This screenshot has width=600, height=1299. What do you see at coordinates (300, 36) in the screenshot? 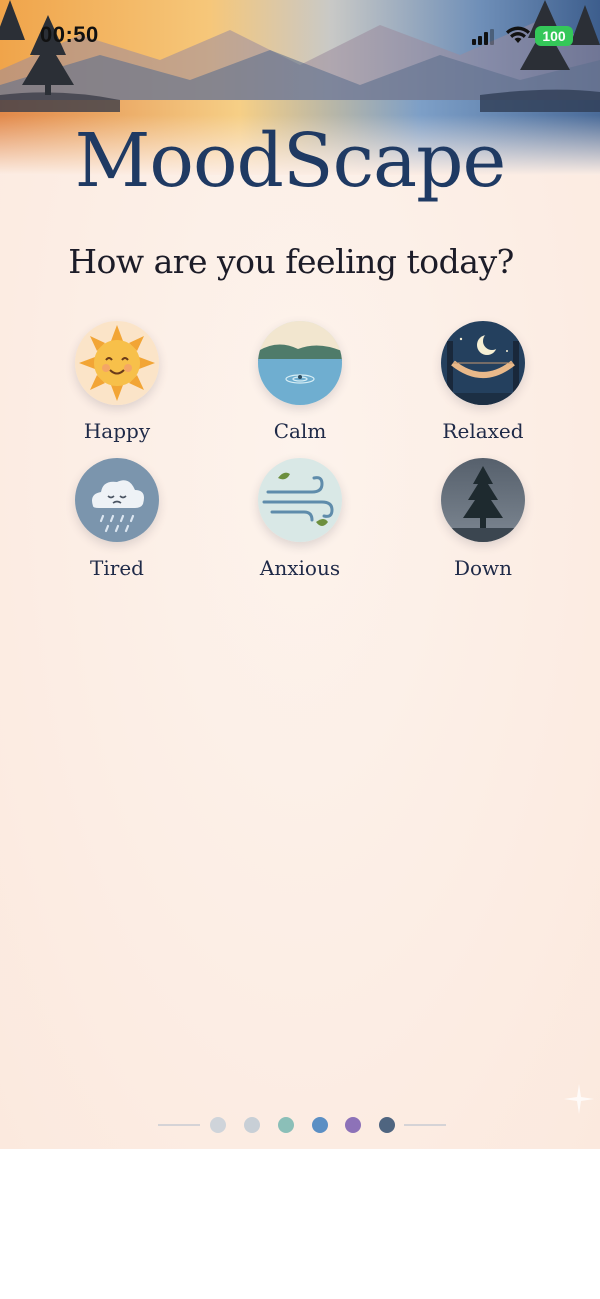
I see `status-bar: 00:50 100` at bounding box center [300, 36].